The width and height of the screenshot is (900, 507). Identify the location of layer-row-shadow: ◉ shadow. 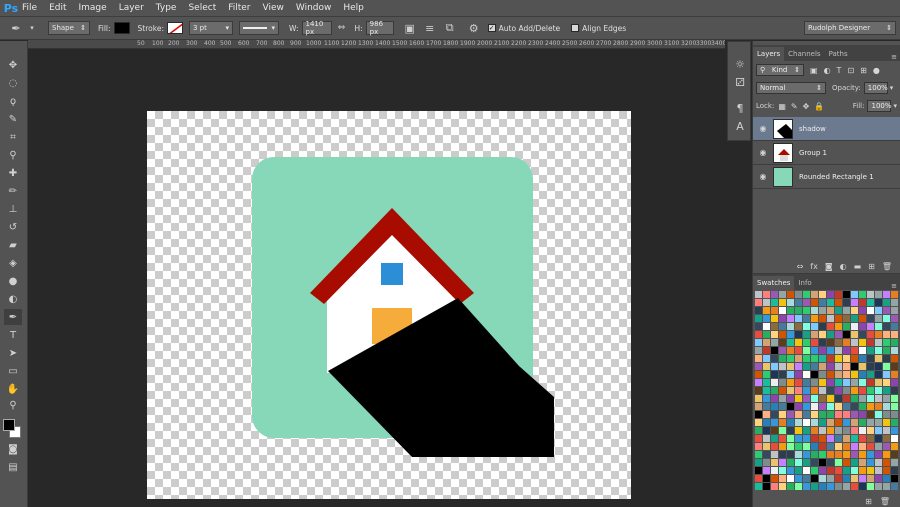
(826, 129).